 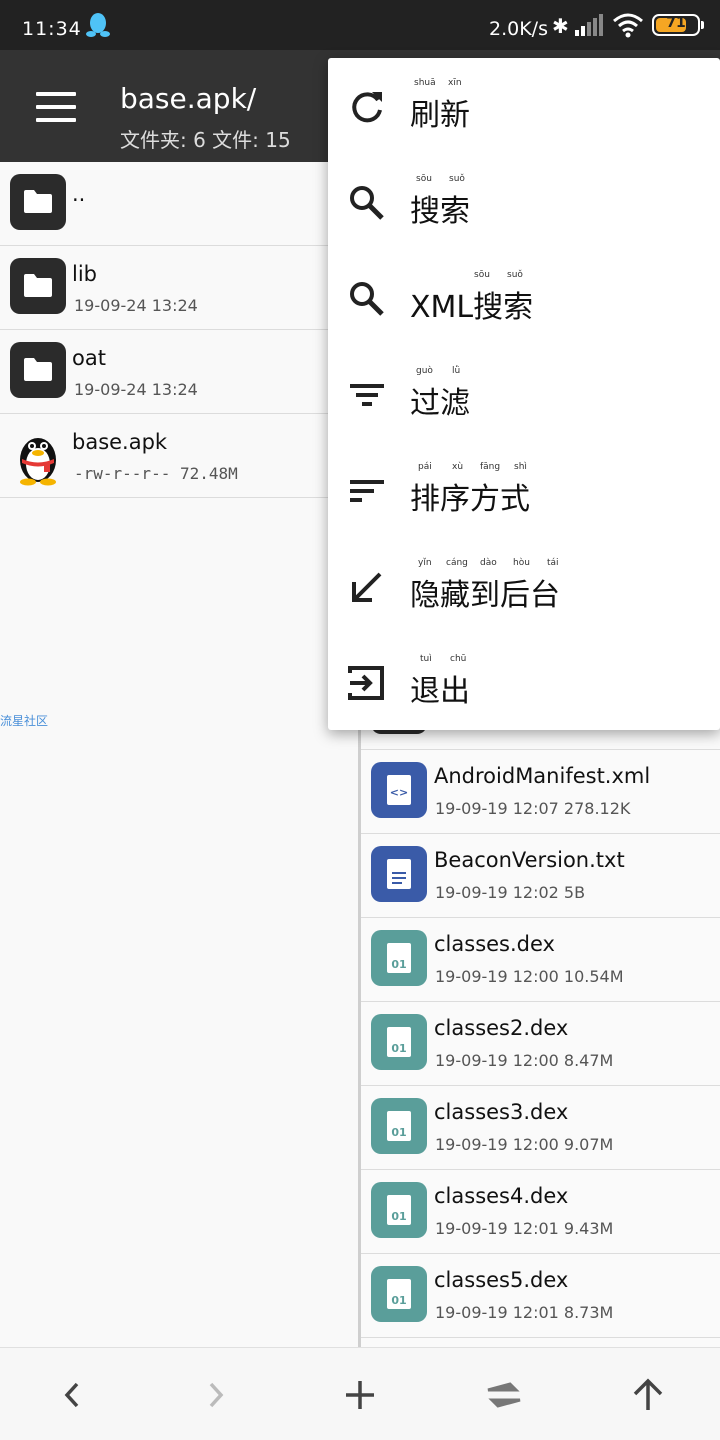 What do you see at coordinates (540, 960) in the screenshot?
I see `list-item-classes-dex: 01 classes.dex 19-09-19 12:00 10.54M` at bounding box center [540, 960].